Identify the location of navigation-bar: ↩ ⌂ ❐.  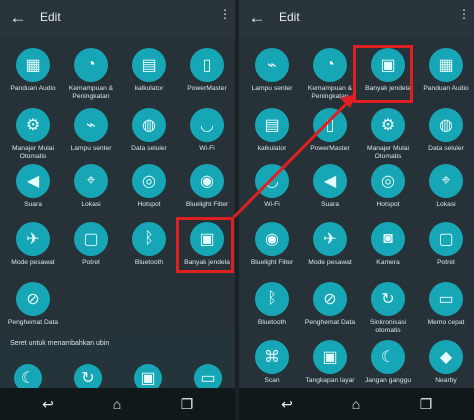
(117, 404).